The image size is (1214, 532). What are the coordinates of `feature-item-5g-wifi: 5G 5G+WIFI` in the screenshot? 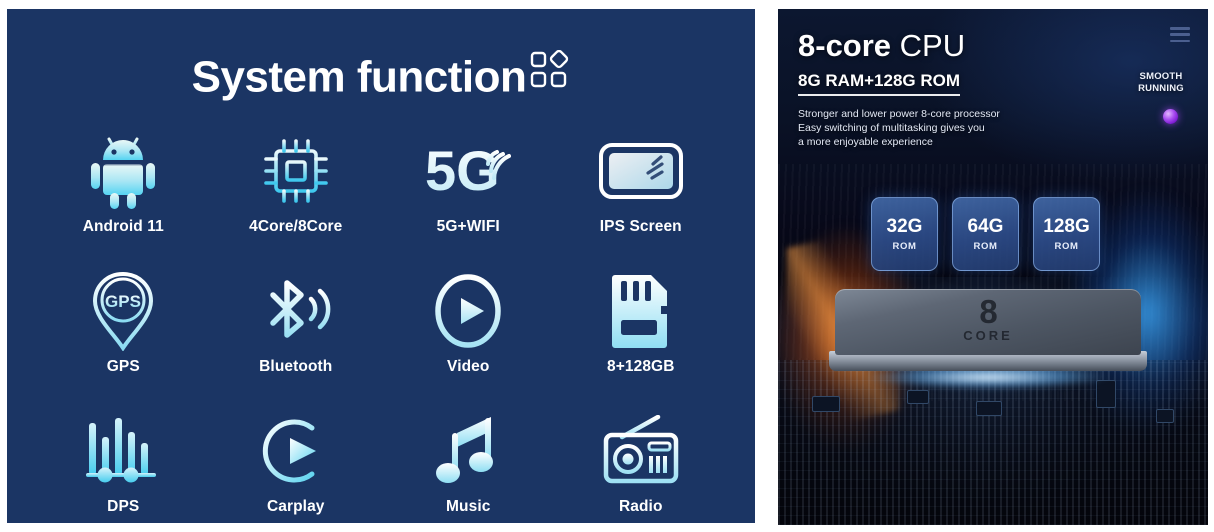 It's located at (468, 192).